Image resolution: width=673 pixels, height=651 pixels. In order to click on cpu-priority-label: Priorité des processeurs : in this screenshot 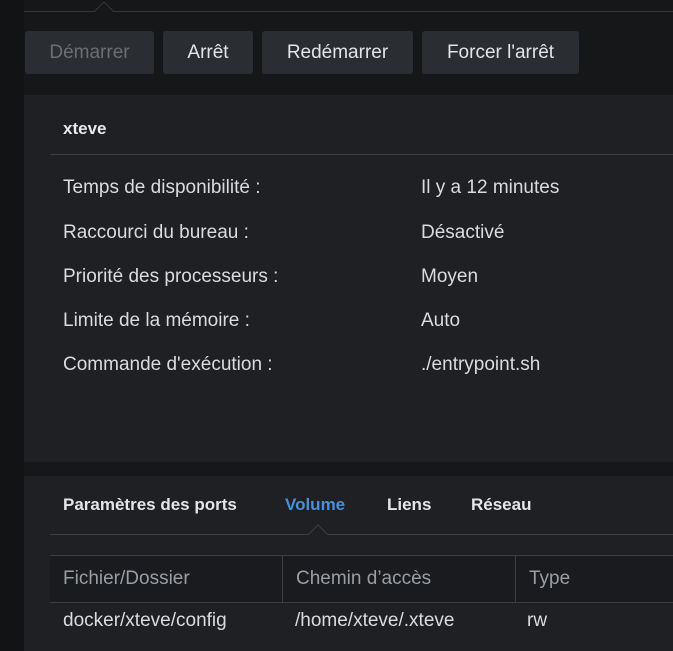, I will do `click(171, 276)`.